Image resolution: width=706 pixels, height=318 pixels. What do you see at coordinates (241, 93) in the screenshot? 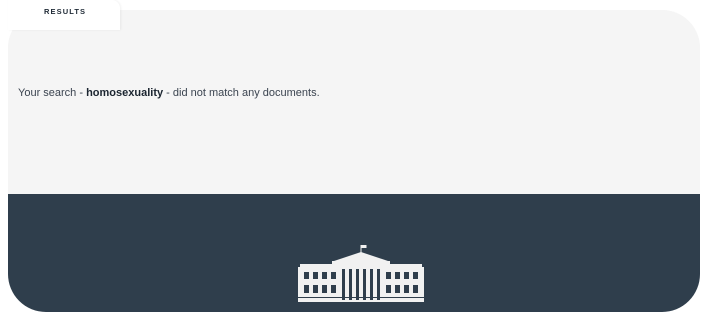
I see `search-message-suffix: - did not match any documents.` at bounding box center [241, 93].